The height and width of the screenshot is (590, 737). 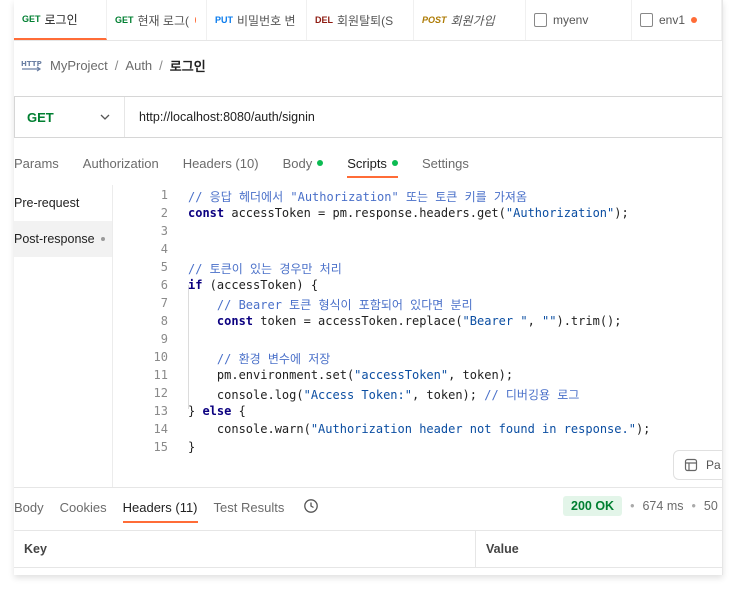 I want to click on line-number: 2, so click(x=164, y=213).